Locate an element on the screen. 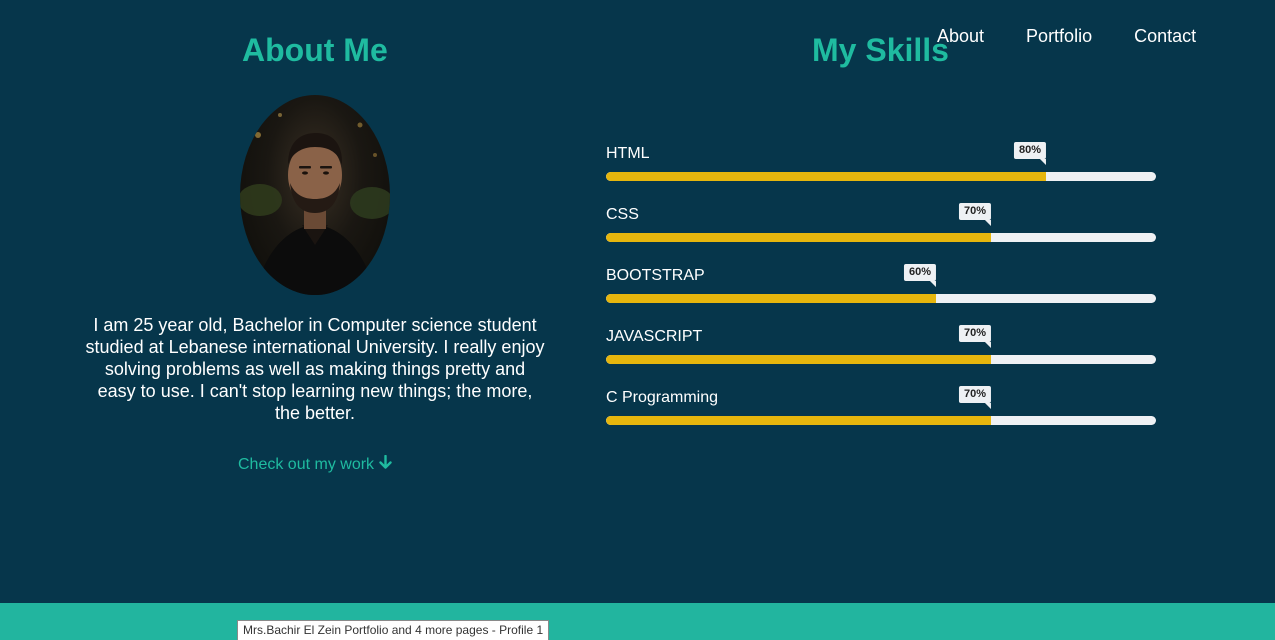 The image size is (1275, 640). skill-item: JAVASCRIPT 70% is located at coordinates (881, 355).